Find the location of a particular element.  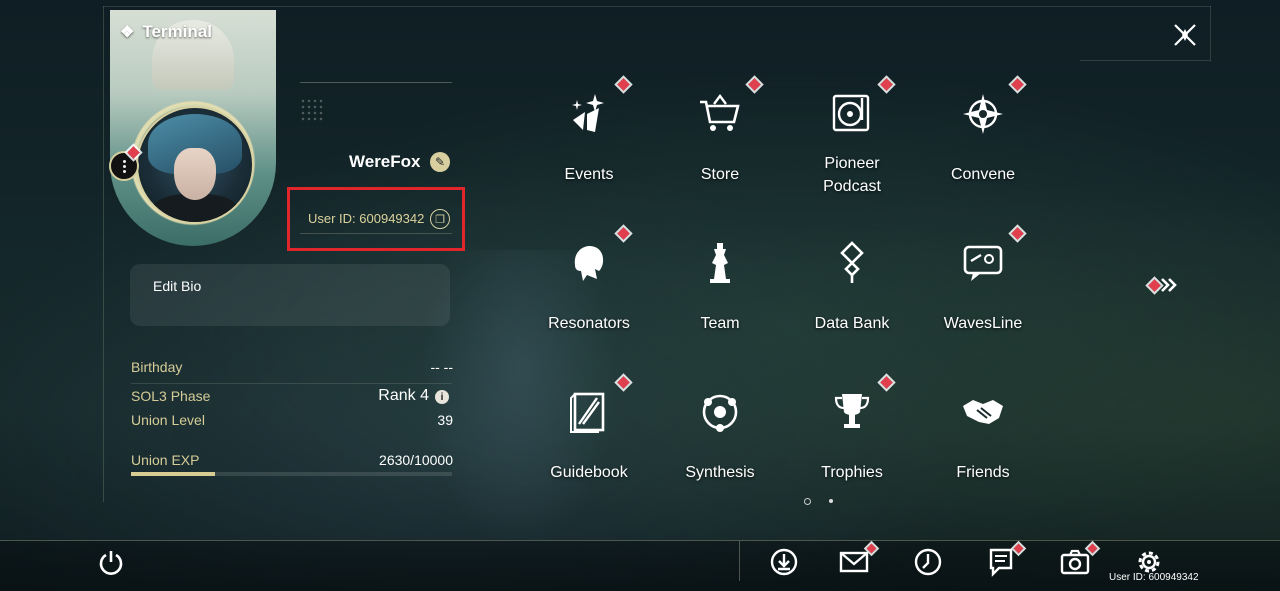

menu-tile-label: Synthesis is located at coordinates (720, 472).